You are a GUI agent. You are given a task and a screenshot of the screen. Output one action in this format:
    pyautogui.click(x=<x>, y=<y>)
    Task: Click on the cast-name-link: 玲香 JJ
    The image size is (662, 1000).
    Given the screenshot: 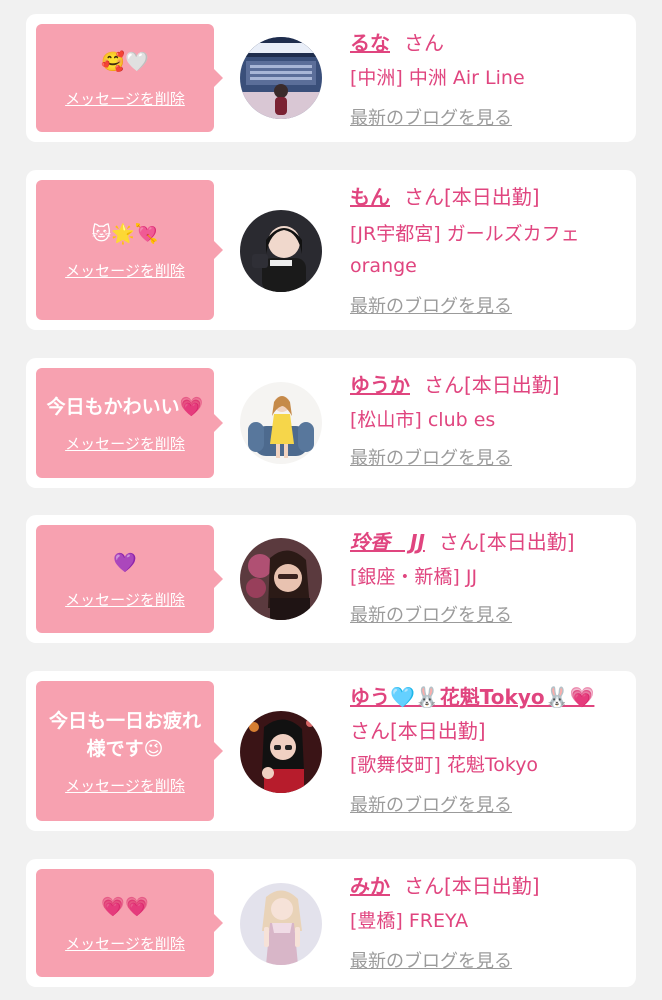 What is the action you would take?
    pyautogui.click(x=387, y=542)
    